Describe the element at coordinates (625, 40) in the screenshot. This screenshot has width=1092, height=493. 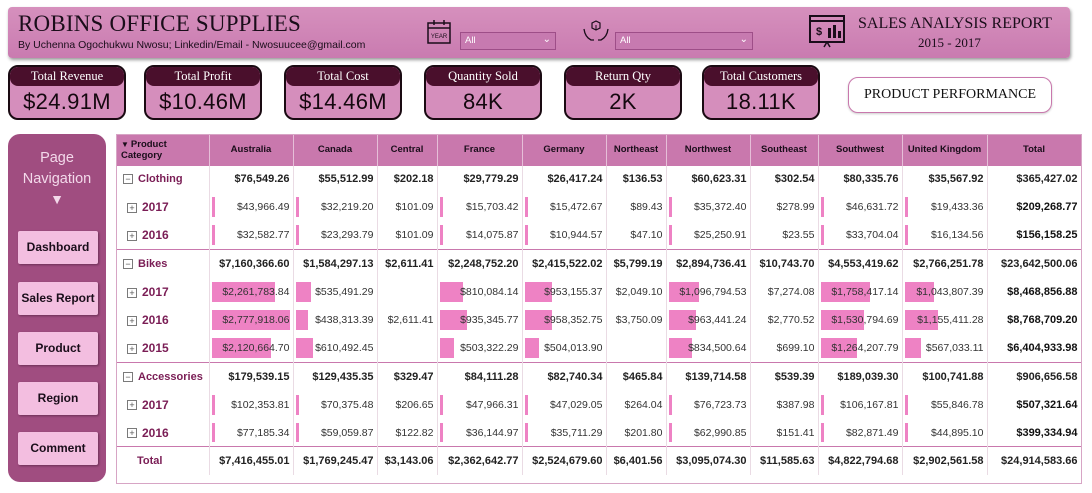
I see `product-slicer-value: All` at that location.